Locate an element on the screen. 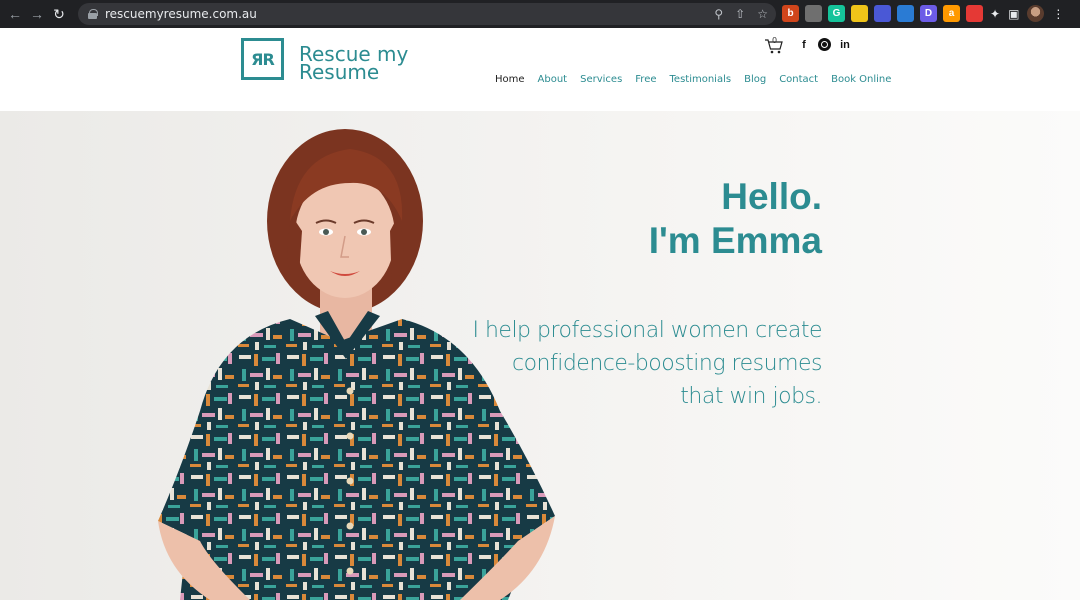  extensions-row: b G Da is located at coordinates (882, 13).